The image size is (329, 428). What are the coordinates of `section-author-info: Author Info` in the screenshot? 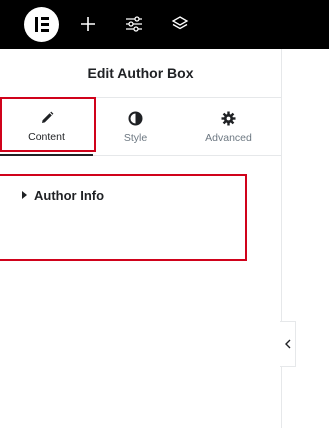 It's located at (140, 195).